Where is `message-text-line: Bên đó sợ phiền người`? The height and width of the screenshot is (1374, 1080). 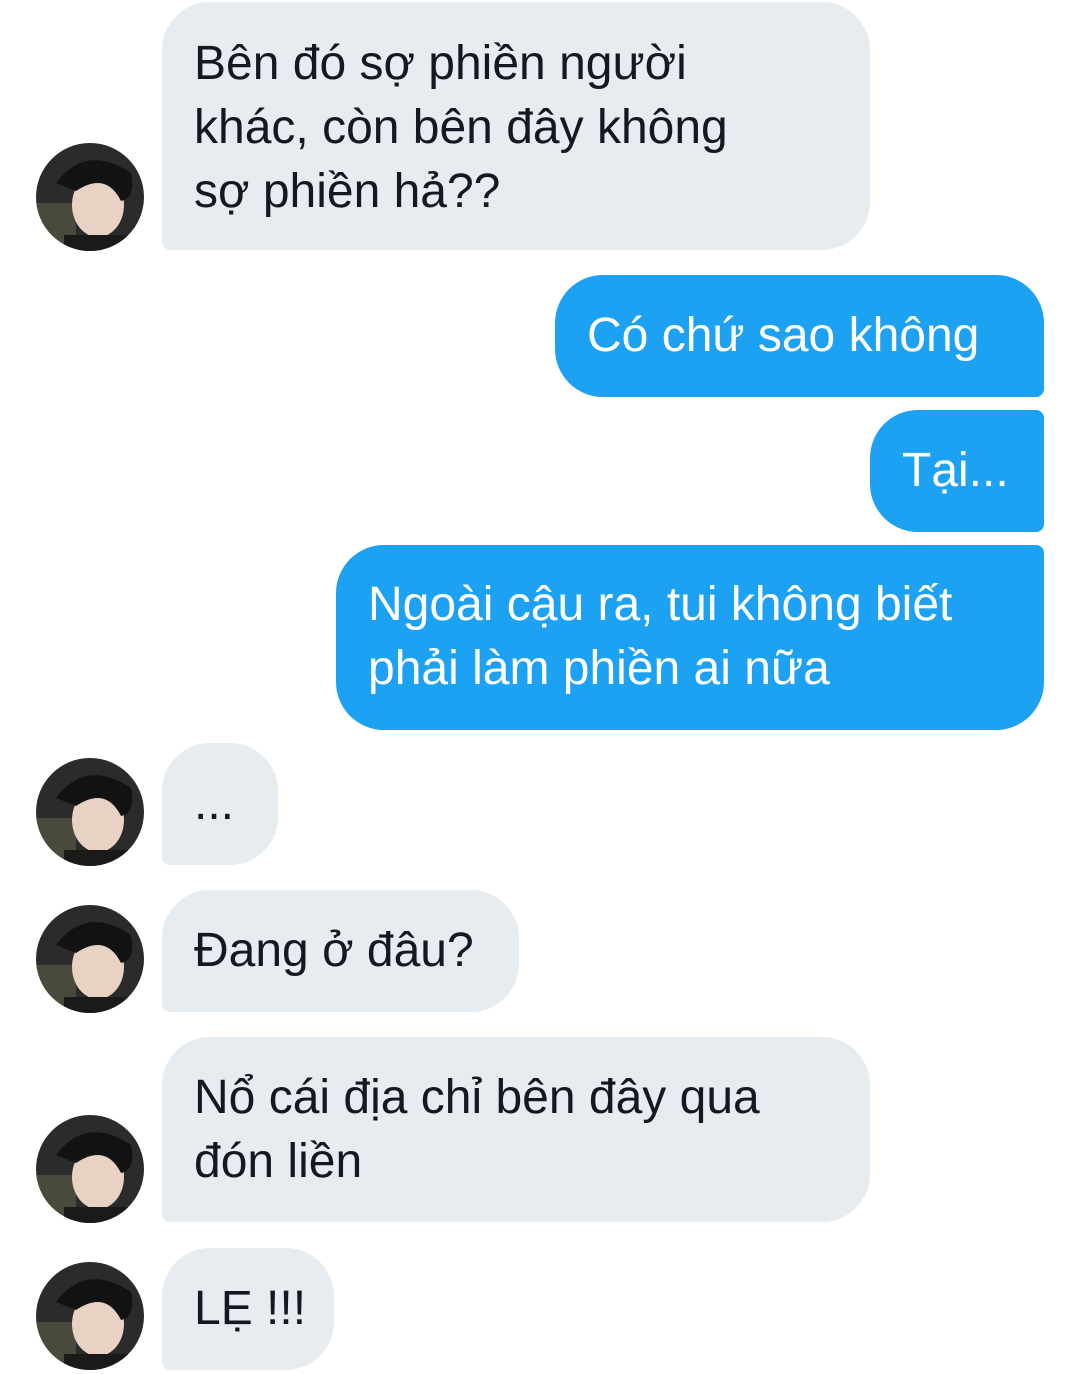
message-text-line: Bên đó sợ phiền người is located at coordinates (440, 63).